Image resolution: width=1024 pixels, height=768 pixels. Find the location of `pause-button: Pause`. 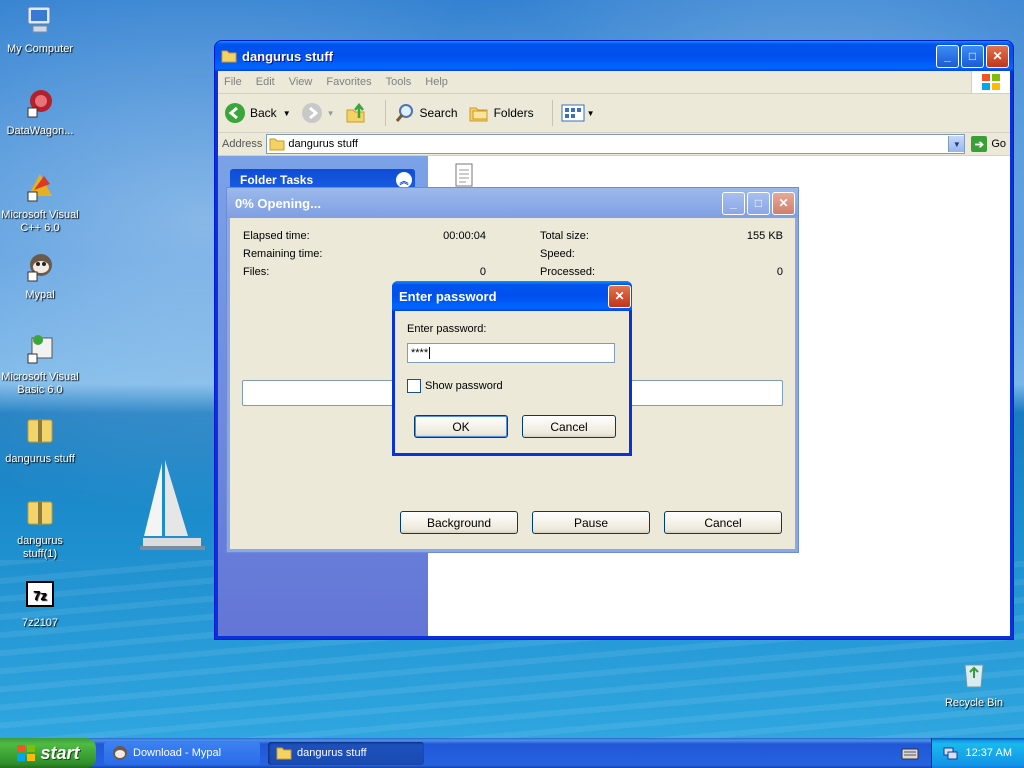

pause-button: Pause is located at coordinates (591, 522).